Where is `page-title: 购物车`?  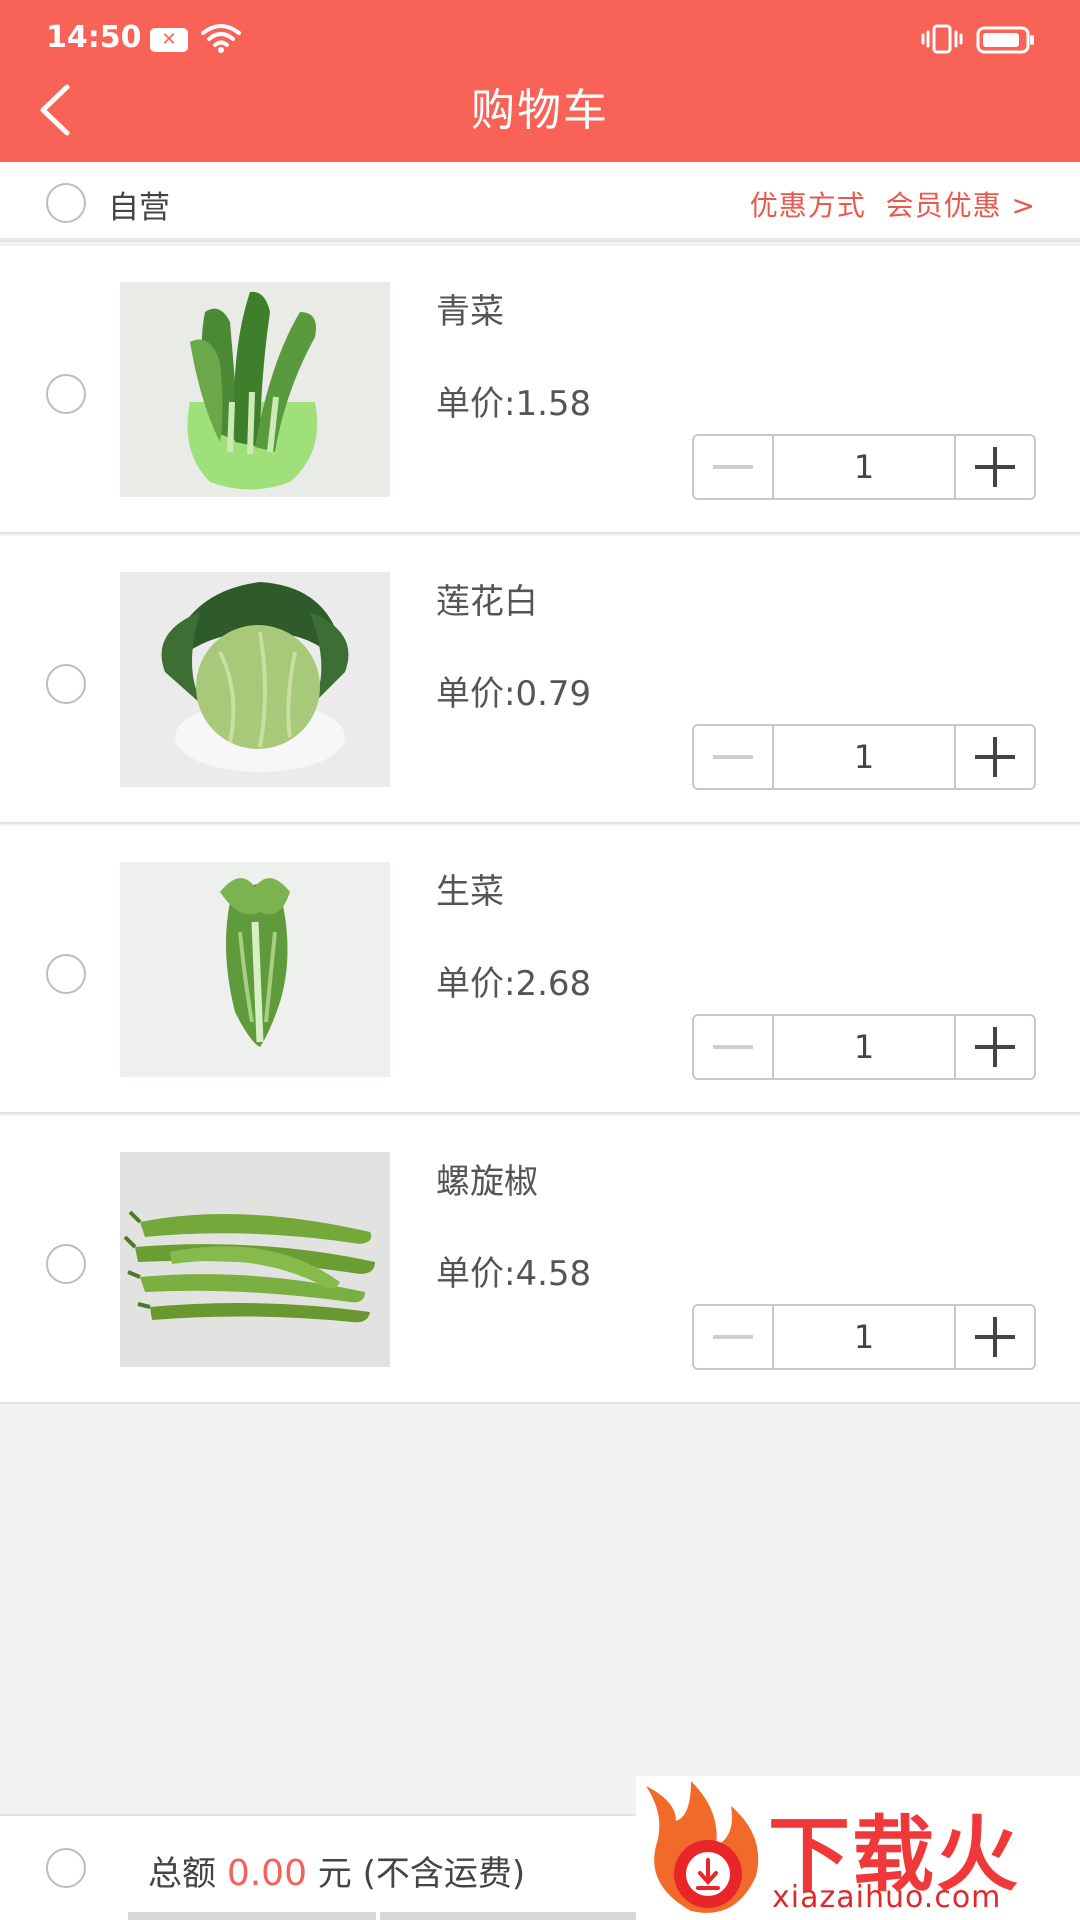 page-title: 购物车 is located at coordinates (540, 110).